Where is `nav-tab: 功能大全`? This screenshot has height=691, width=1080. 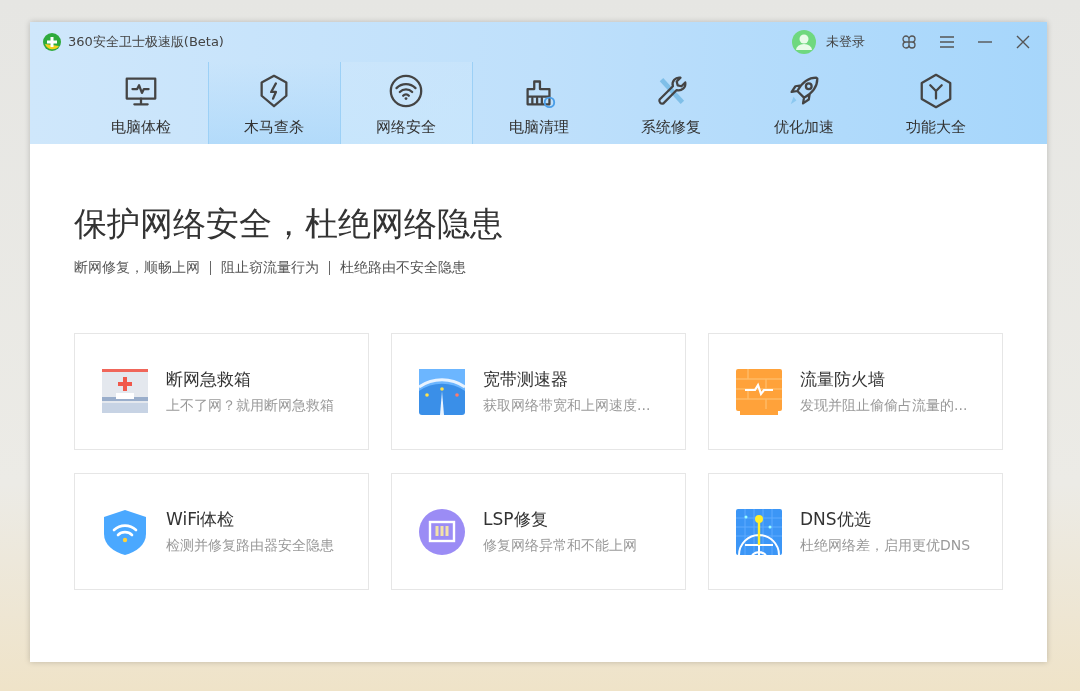
nav-tab: 功能大全 is located at coordinates (936, 103).